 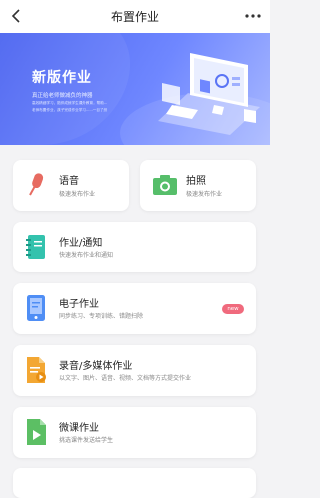 I want to click on photo-homework-card: 拍照 极速发布作业, so click(x=198, y=185).